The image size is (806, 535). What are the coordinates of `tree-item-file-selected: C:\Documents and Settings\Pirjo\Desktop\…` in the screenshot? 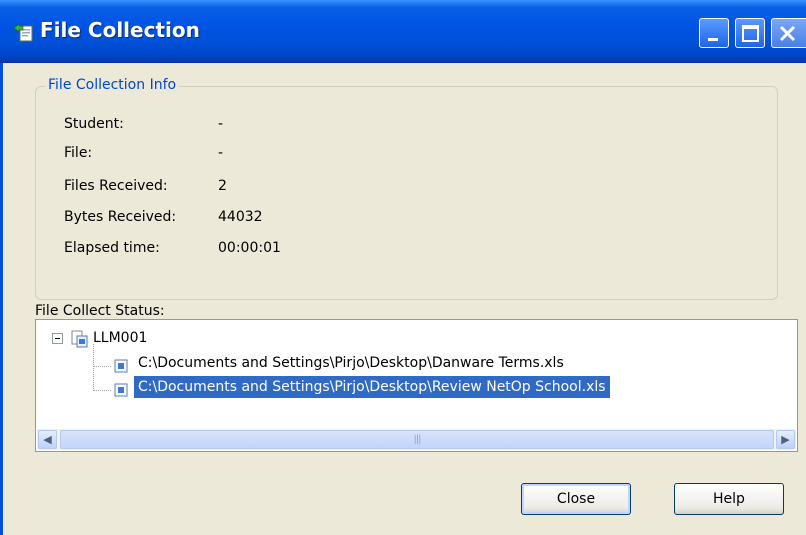 It's located at (372, 387).